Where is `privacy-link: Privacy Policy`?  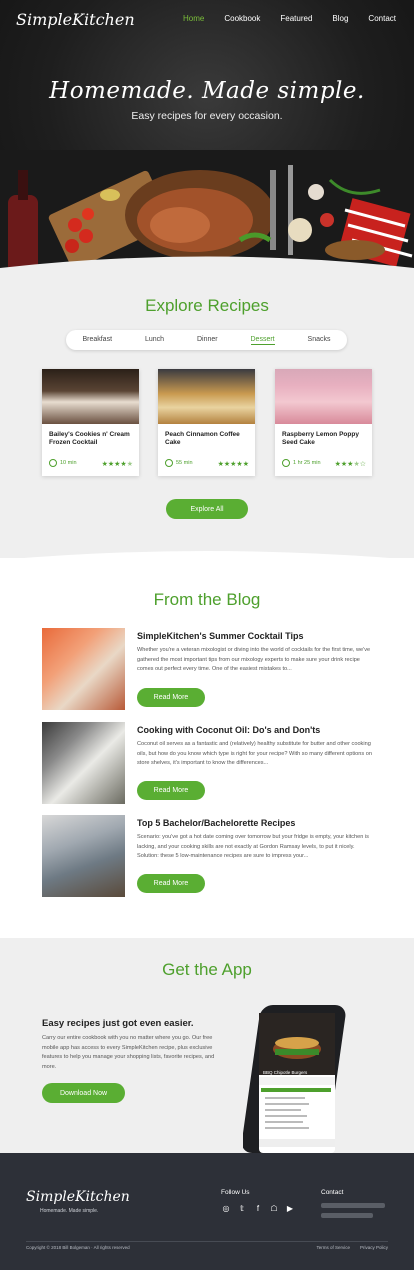
privacy-link: Privacy Policy is located at coordinates (374, 1247).